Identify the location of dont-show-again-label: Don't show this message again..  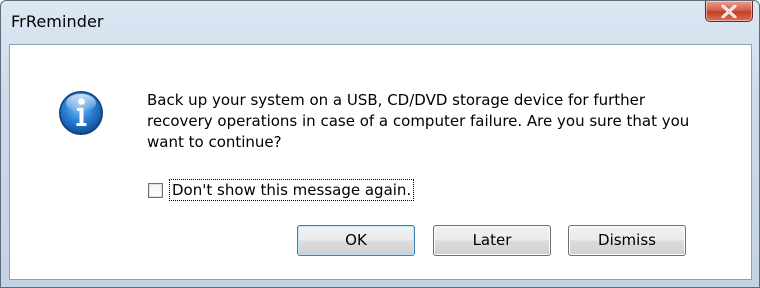
(291, 190).